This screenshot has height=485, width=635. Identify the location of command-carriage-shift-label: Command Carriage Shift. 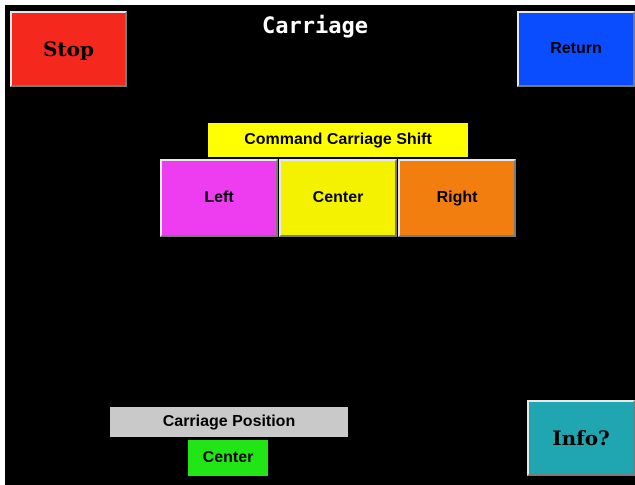
(338, 140).